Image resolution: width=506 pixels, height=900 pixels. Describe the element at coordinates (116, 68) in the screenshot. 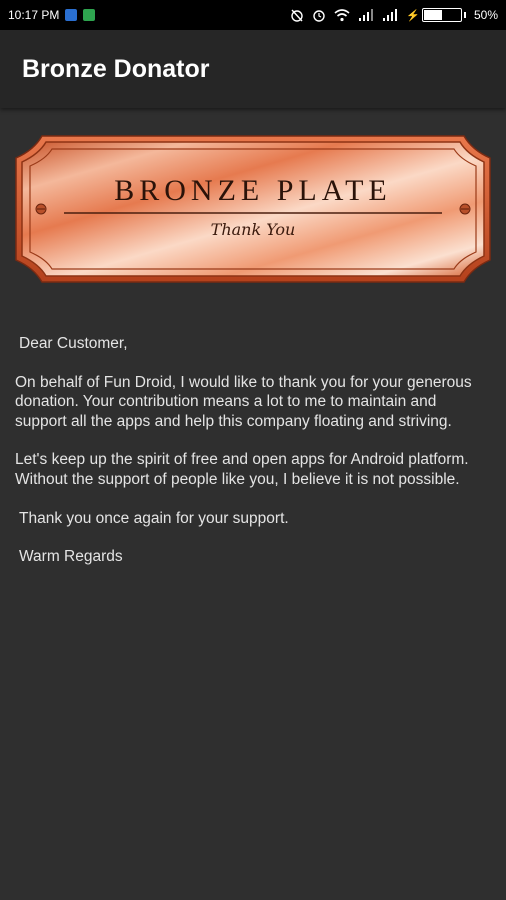

I see `app-title: Bronze Donator` at that location.